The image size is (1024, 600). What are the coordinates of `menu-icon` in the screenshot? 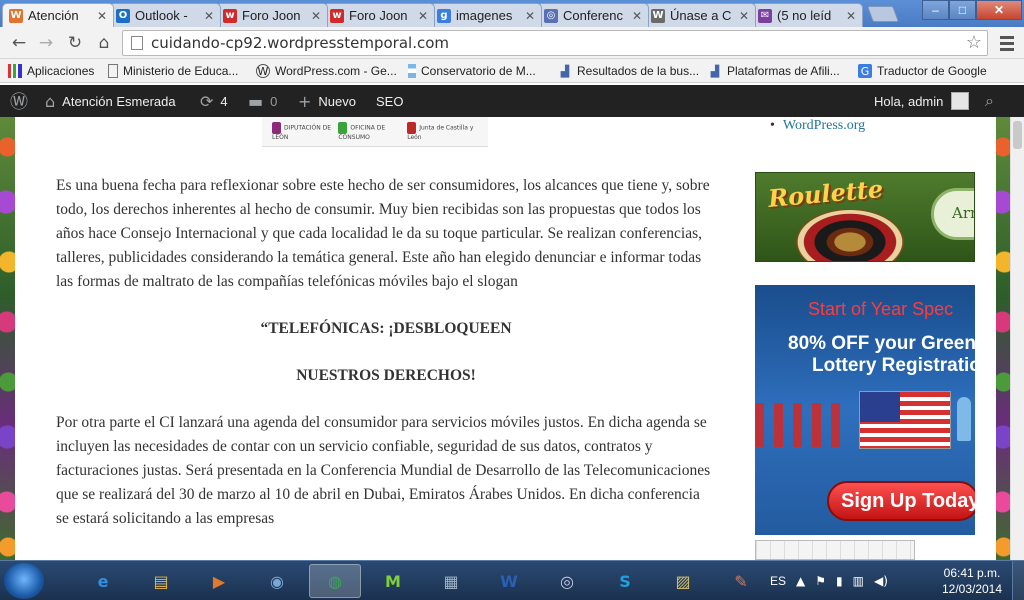 It's located at (1007, 43).